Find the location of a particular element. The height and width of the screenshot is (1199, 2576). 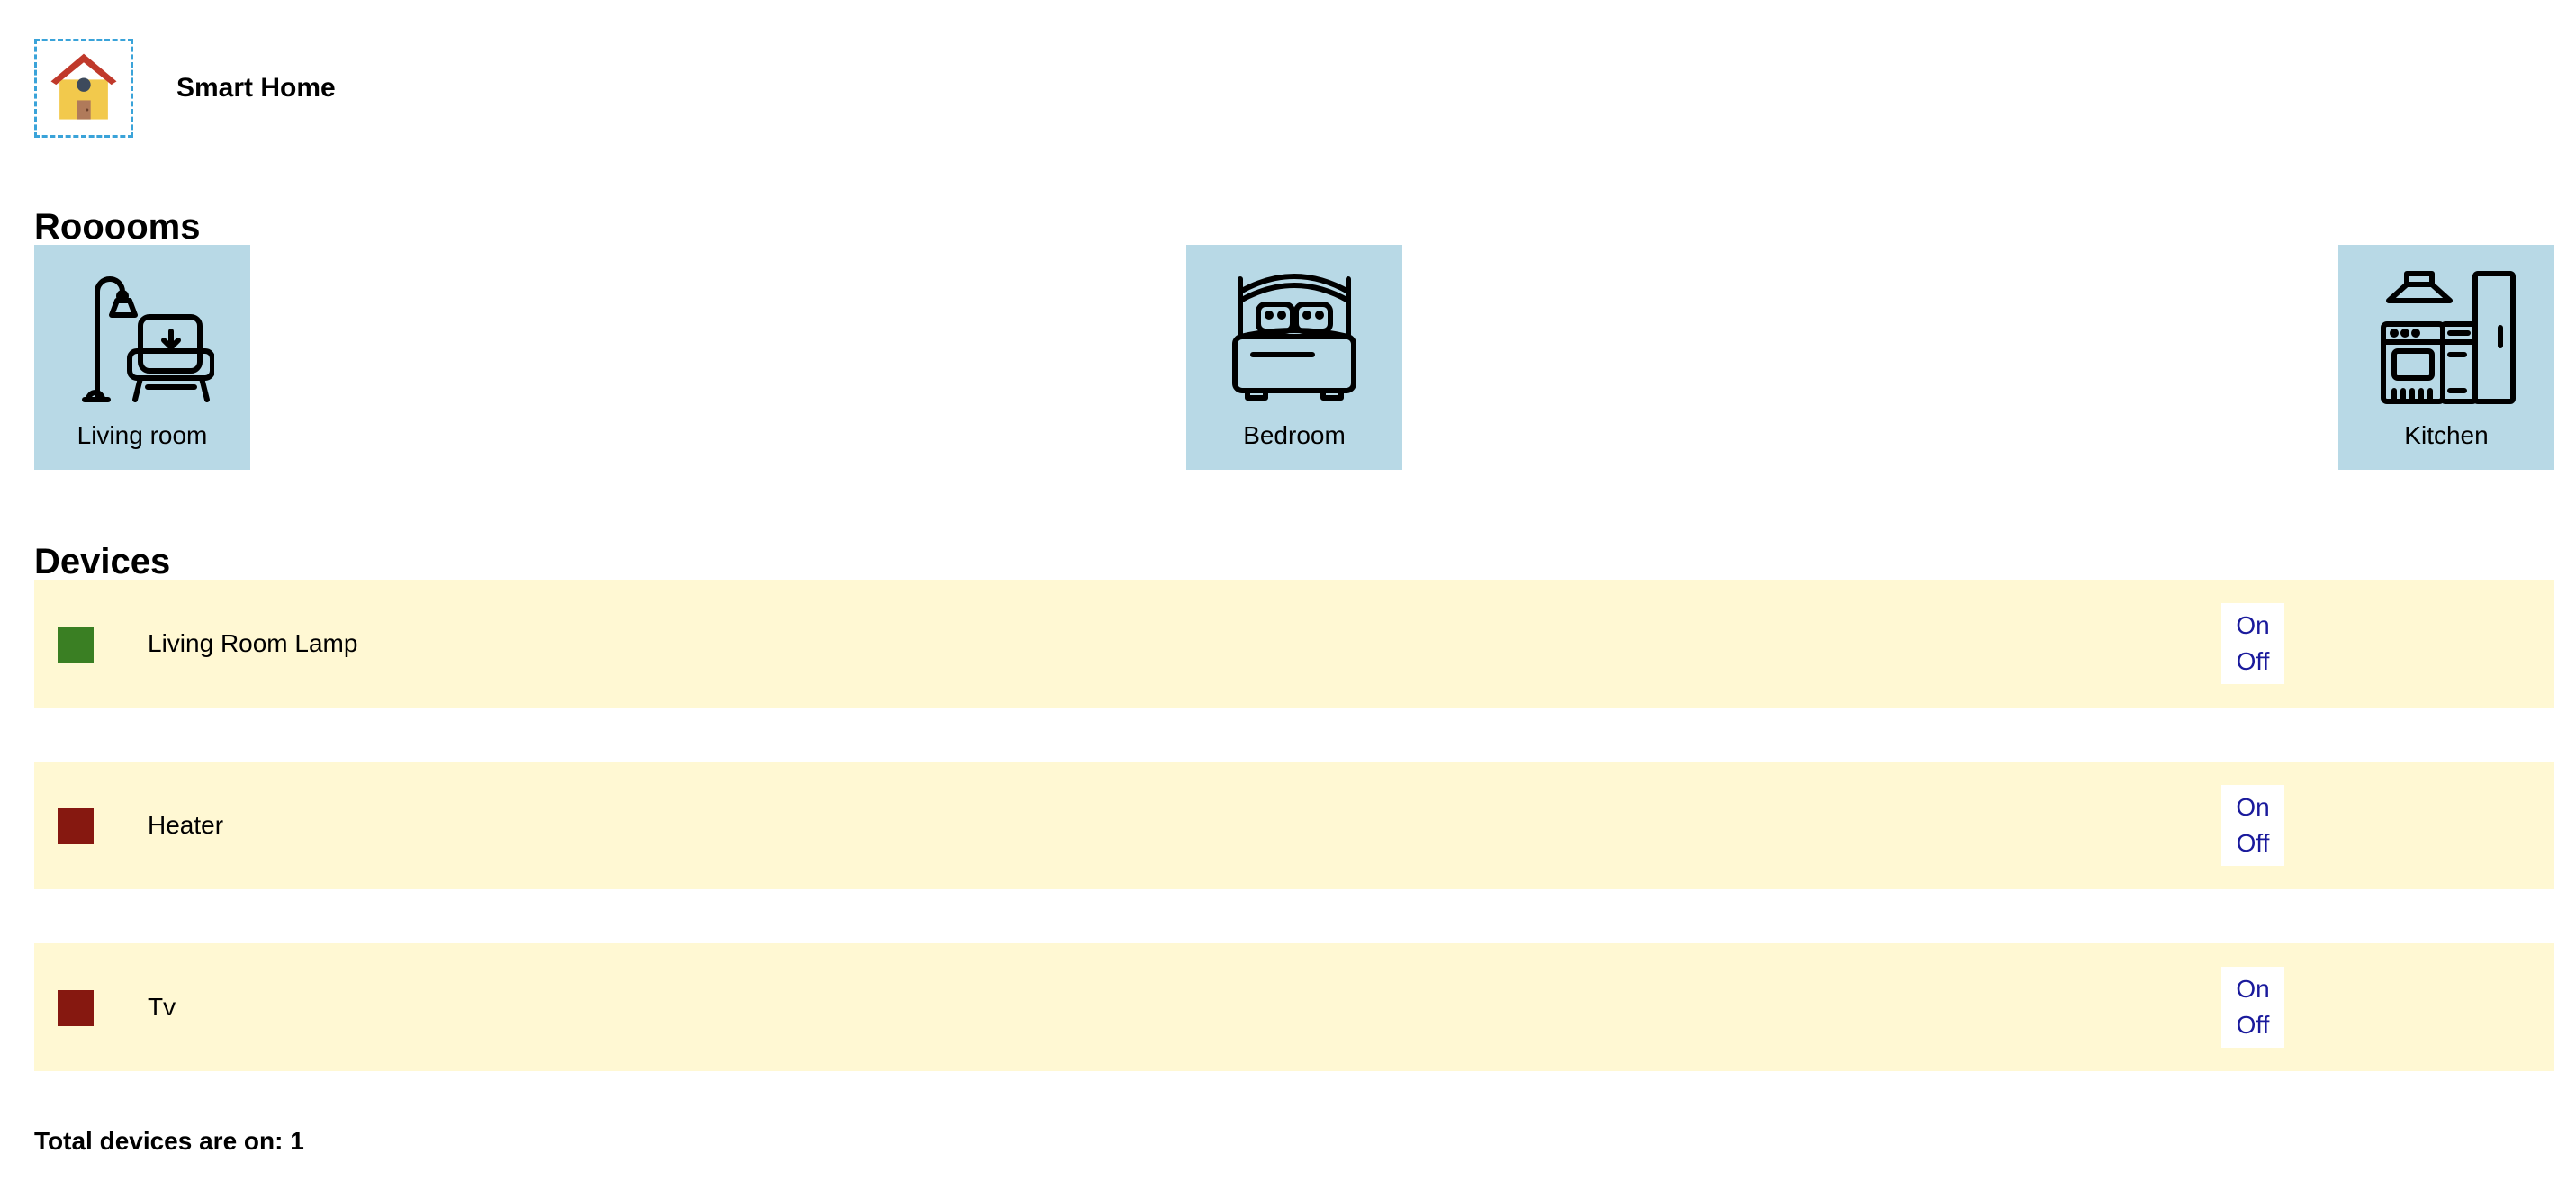

room-label: Living room is located at coordinates (142, 435).